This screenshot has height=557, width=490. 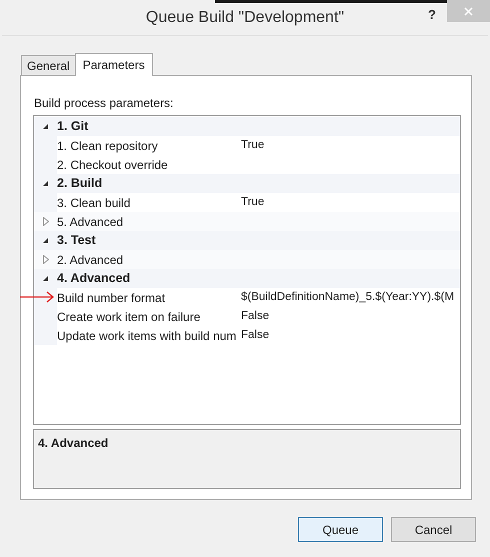 I want to click on tab: General, so click(x=48, y=65).